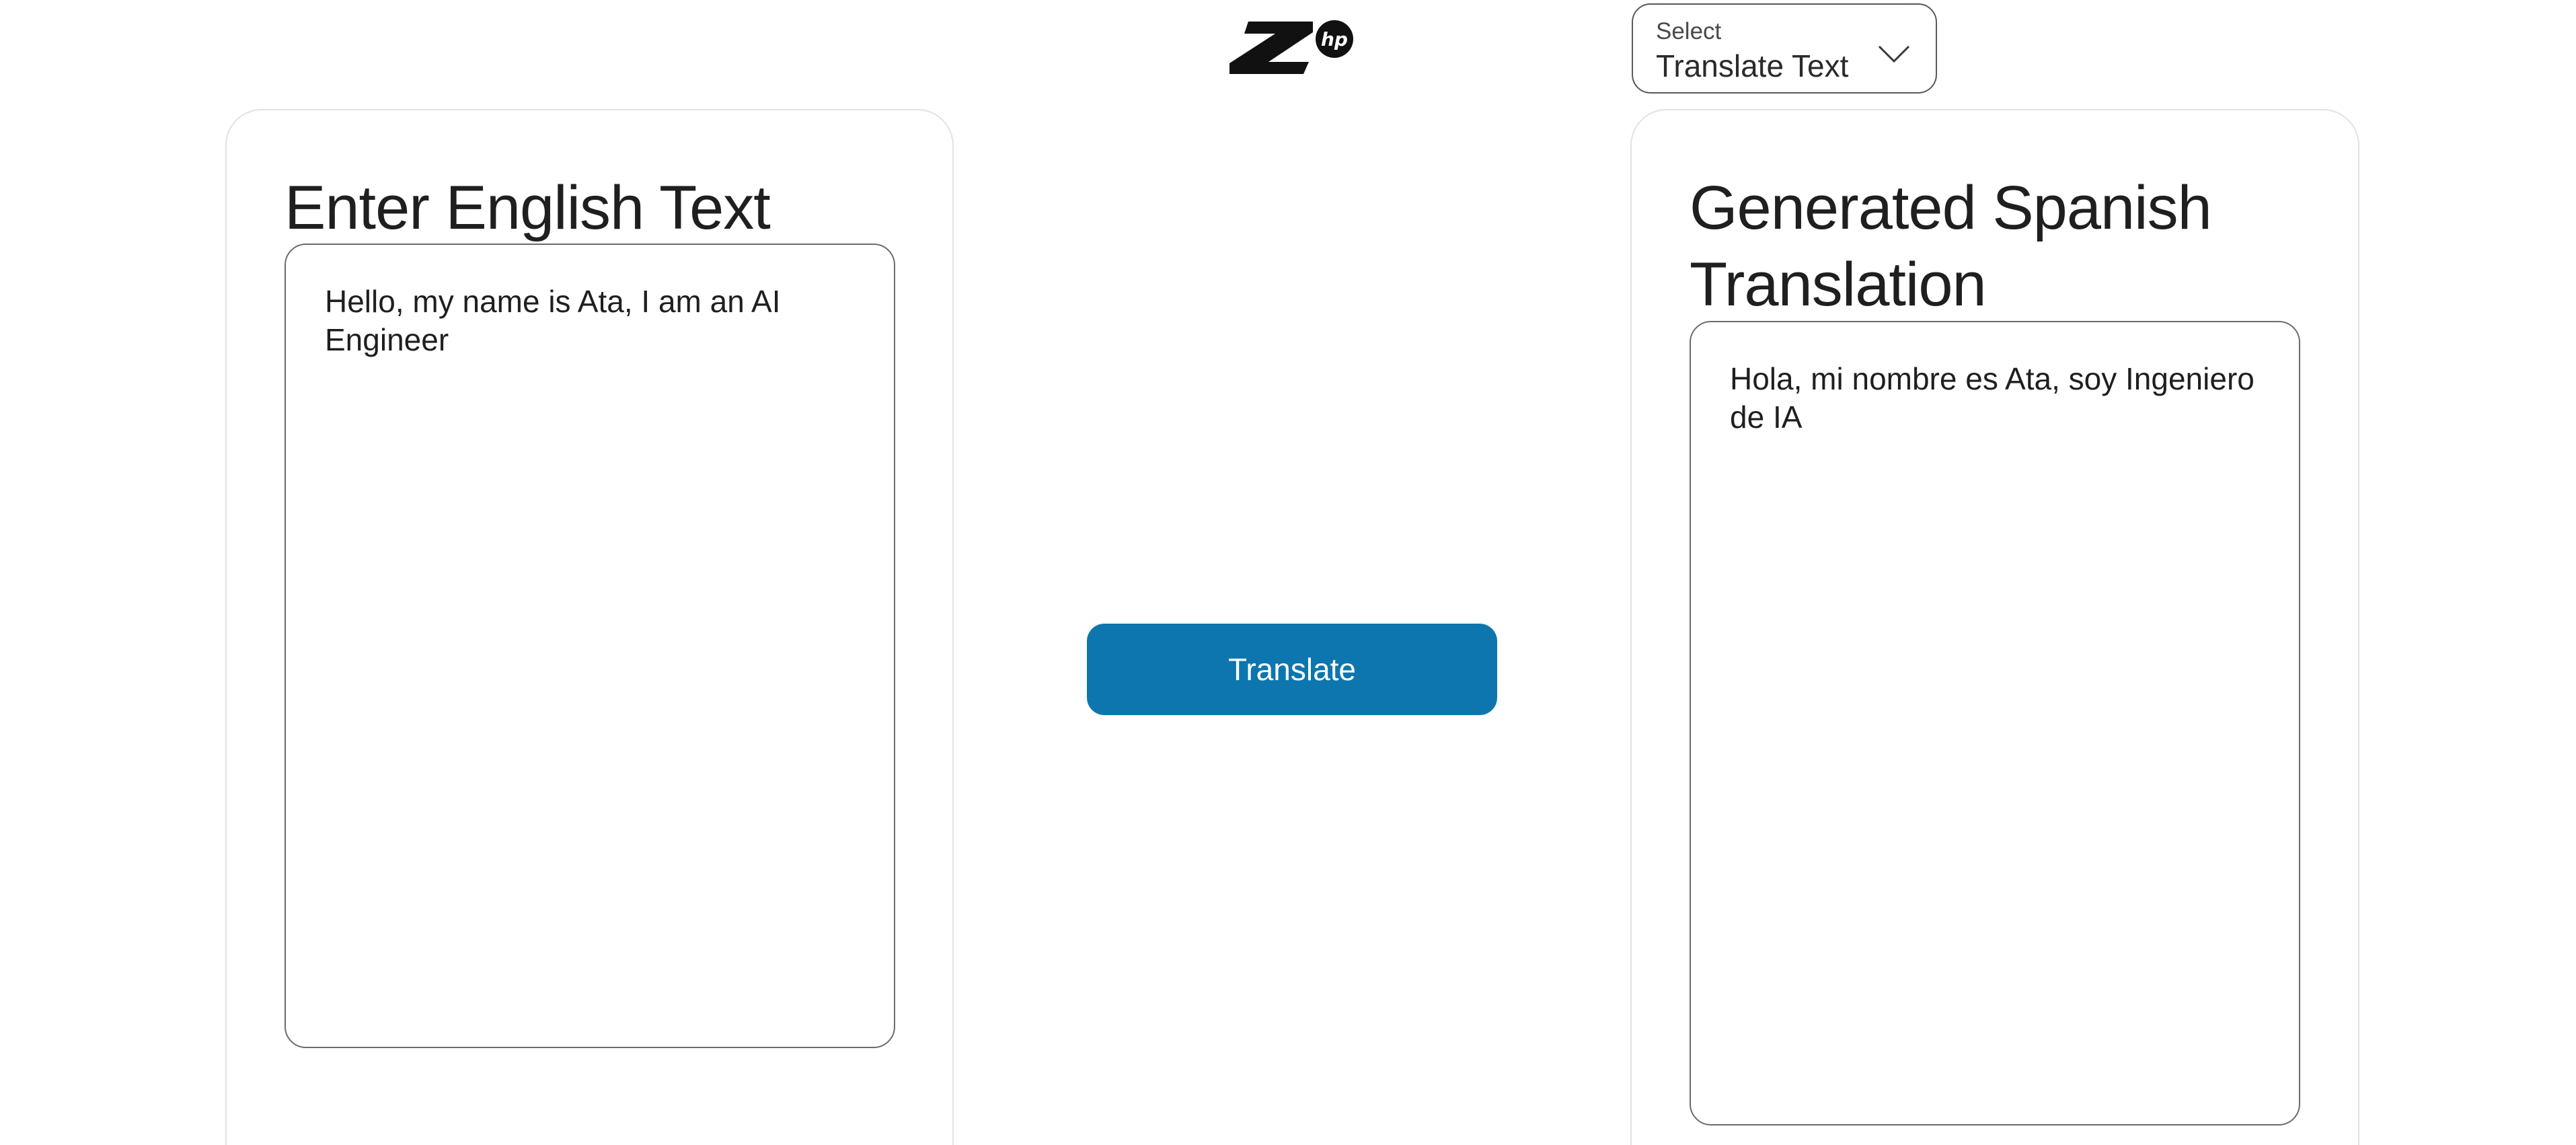 This screenshot has width=2576, height=1145. I want to click on select-label: Select, so click(1689, 31).